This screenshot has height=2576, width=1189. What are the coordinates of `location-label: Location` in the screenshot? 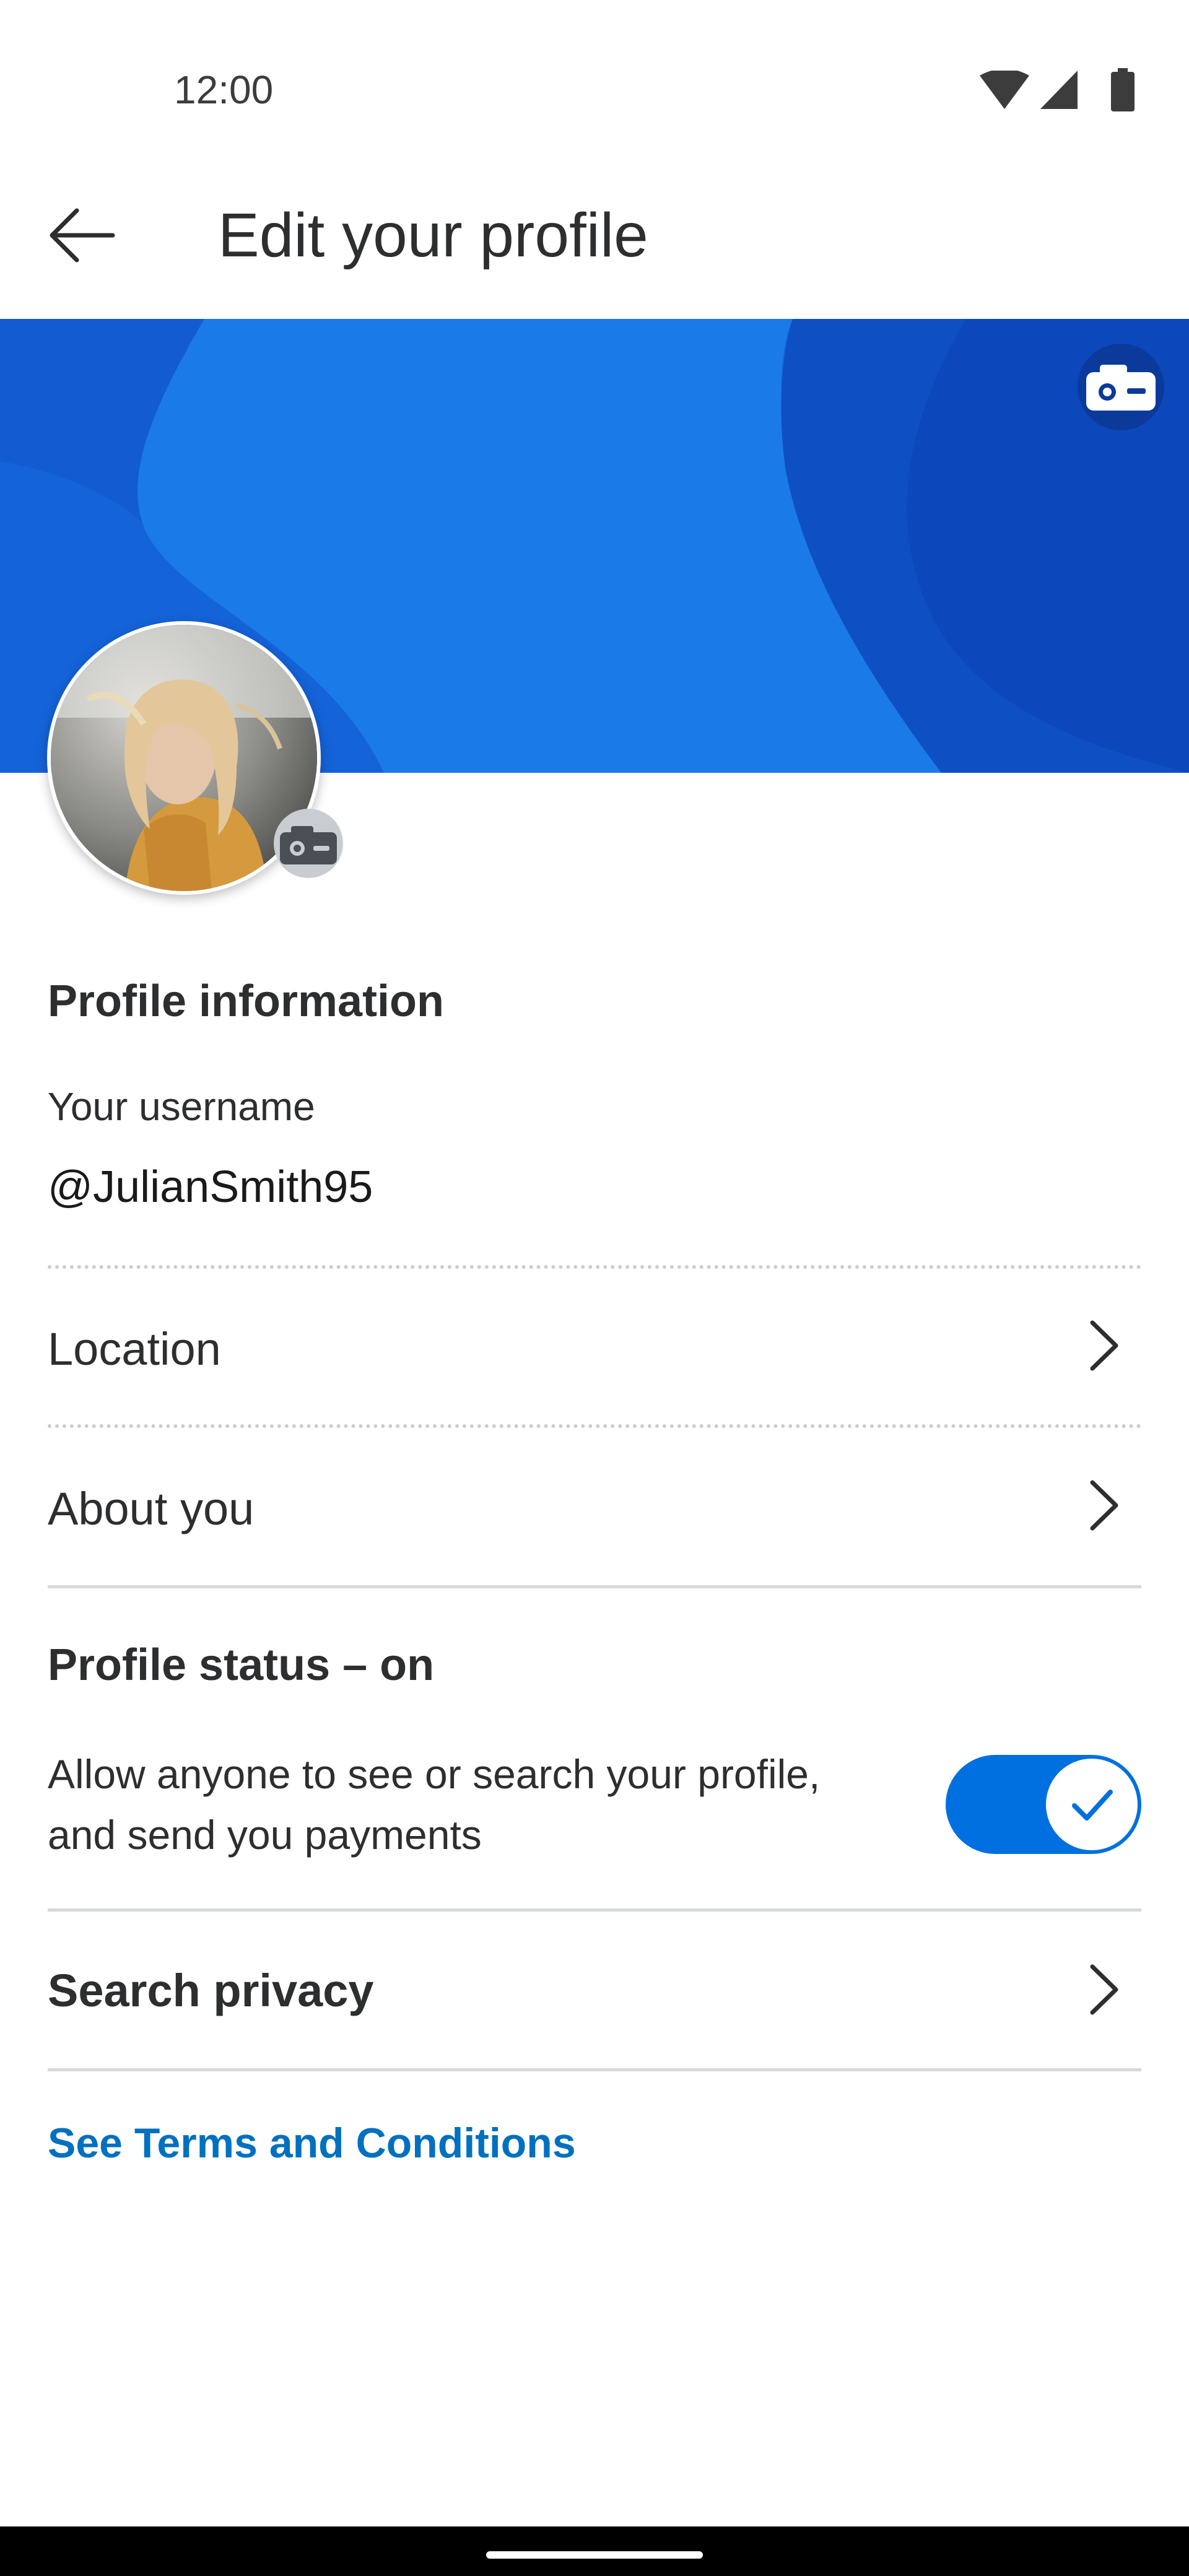 It's located at (134, 1349).